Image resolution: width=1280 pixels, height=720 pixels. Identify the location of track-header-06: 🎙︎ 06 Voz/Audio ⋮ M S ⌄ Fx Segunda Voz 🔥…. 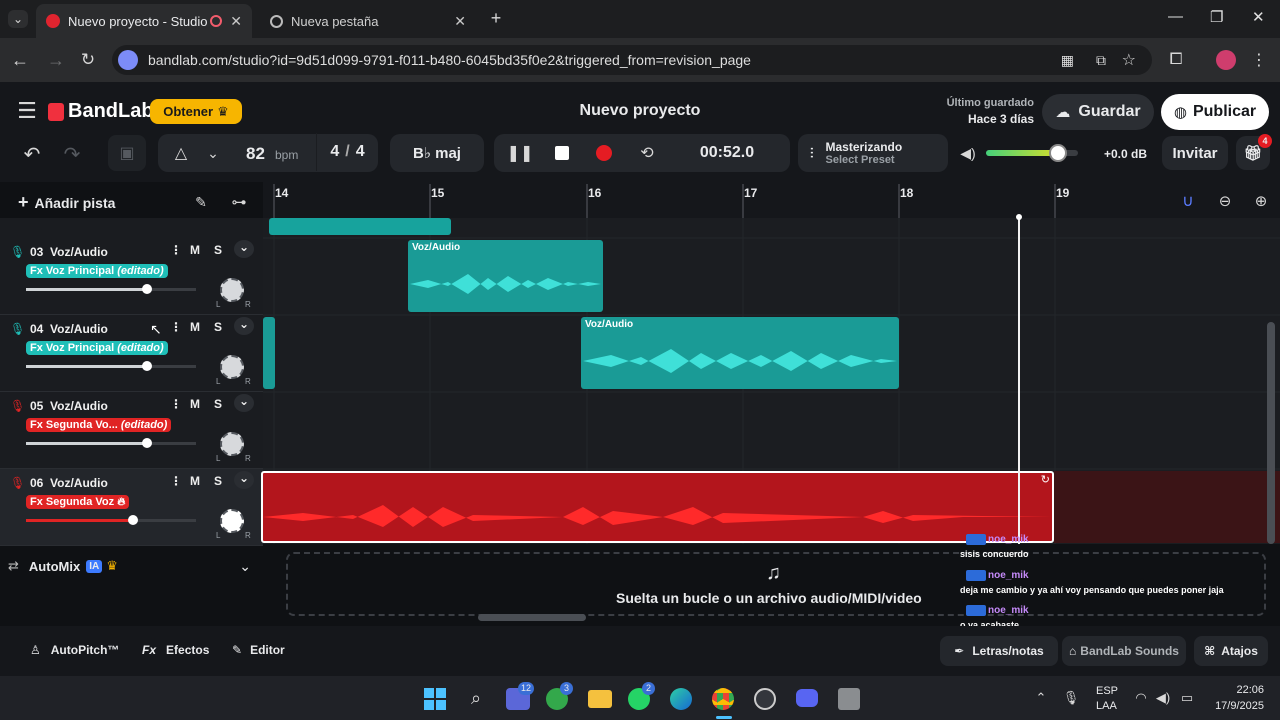
(131, 507).